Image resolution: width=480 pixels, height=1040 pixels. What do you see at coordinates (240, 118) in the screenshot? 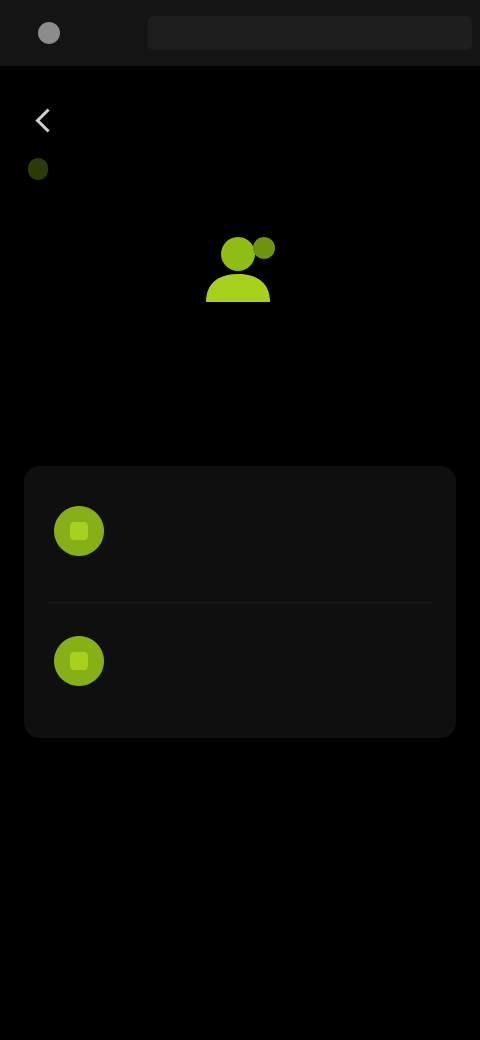
I see `page-header` at bounding box center [240, 118].